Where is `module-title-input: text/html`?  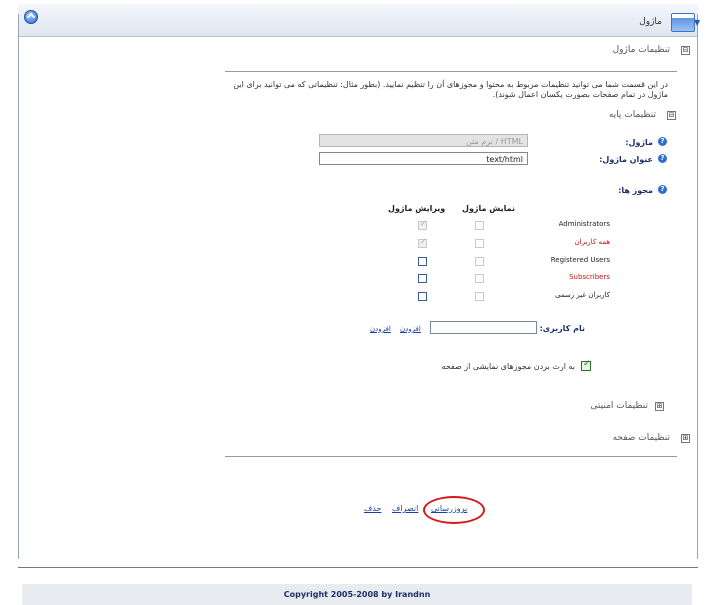
module-title-input: text/html is located at coordinates (423, 158).